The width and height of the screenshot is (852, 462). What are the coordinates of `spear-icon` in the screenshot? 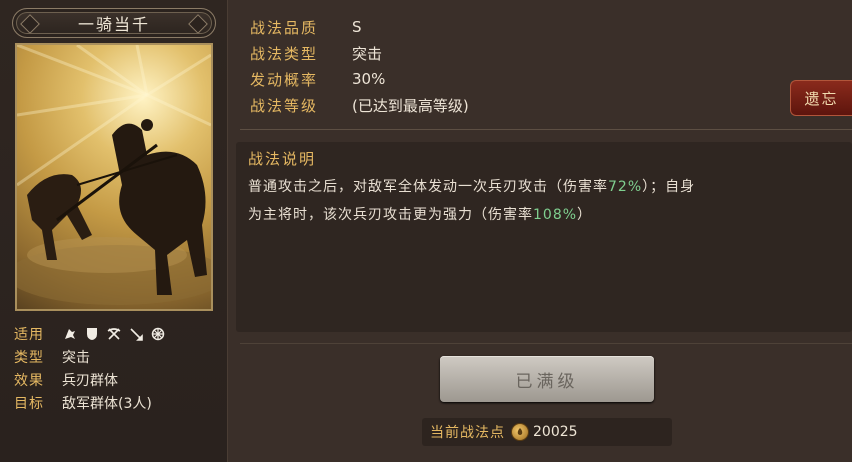 It's located at (136, 334).